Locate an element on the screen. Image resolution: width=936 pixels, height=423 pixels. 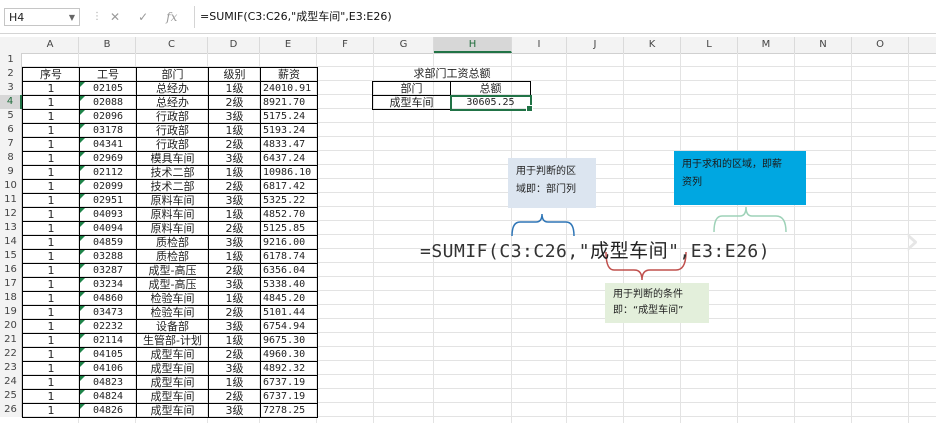
chevron-right-icon: › is located at coordinates (912, 241).